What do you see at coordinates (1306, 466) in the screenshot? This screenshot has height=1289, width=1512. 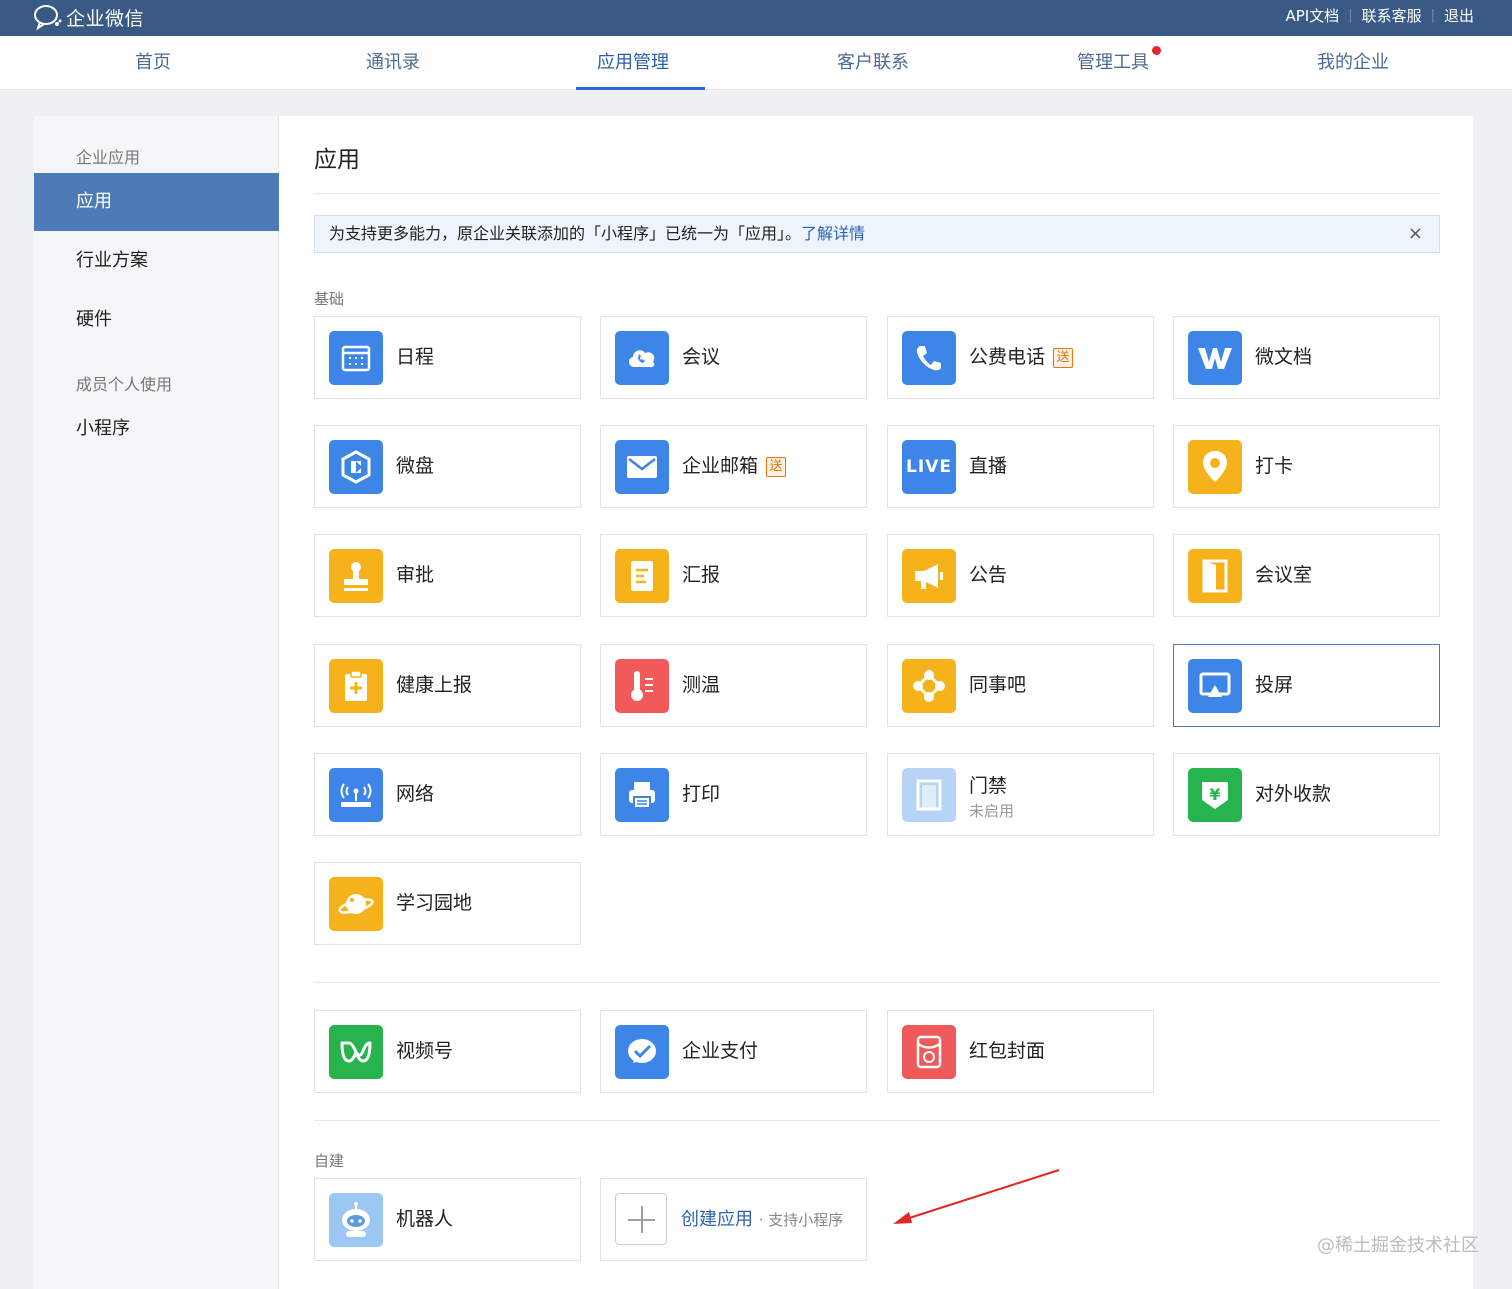 I see `app-card-checkin: 打卡` at bounding box center [1306, 466].